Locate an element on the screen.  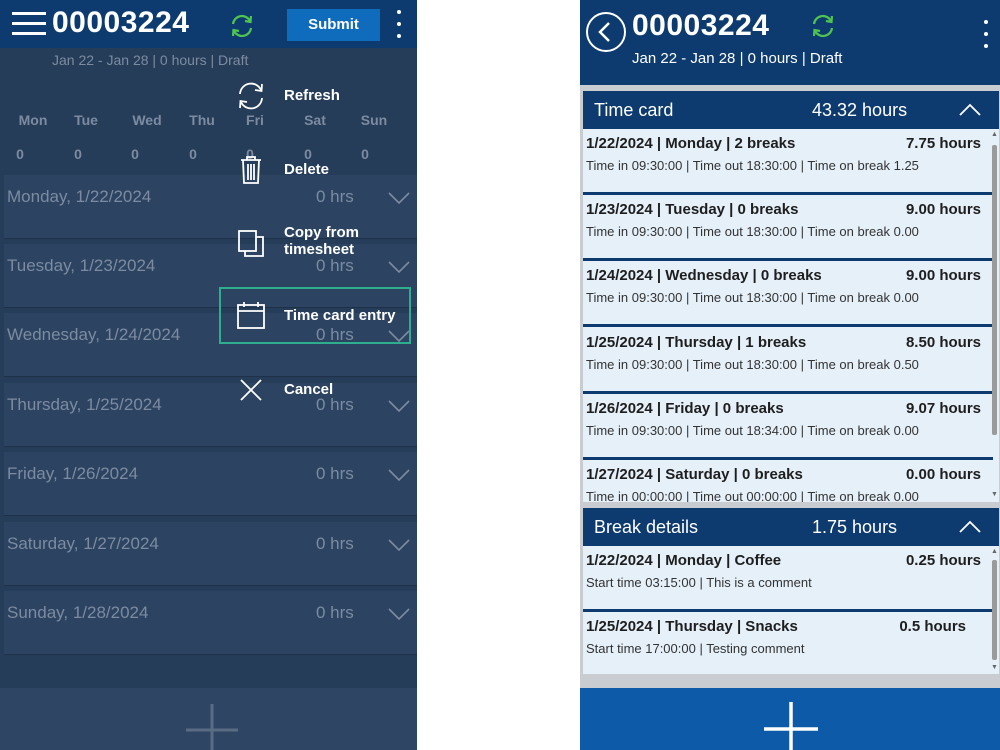
timesheet-summary: Jan 22 - Jan 28 | 0 hours | Draft is located at coordinates (737, 58).